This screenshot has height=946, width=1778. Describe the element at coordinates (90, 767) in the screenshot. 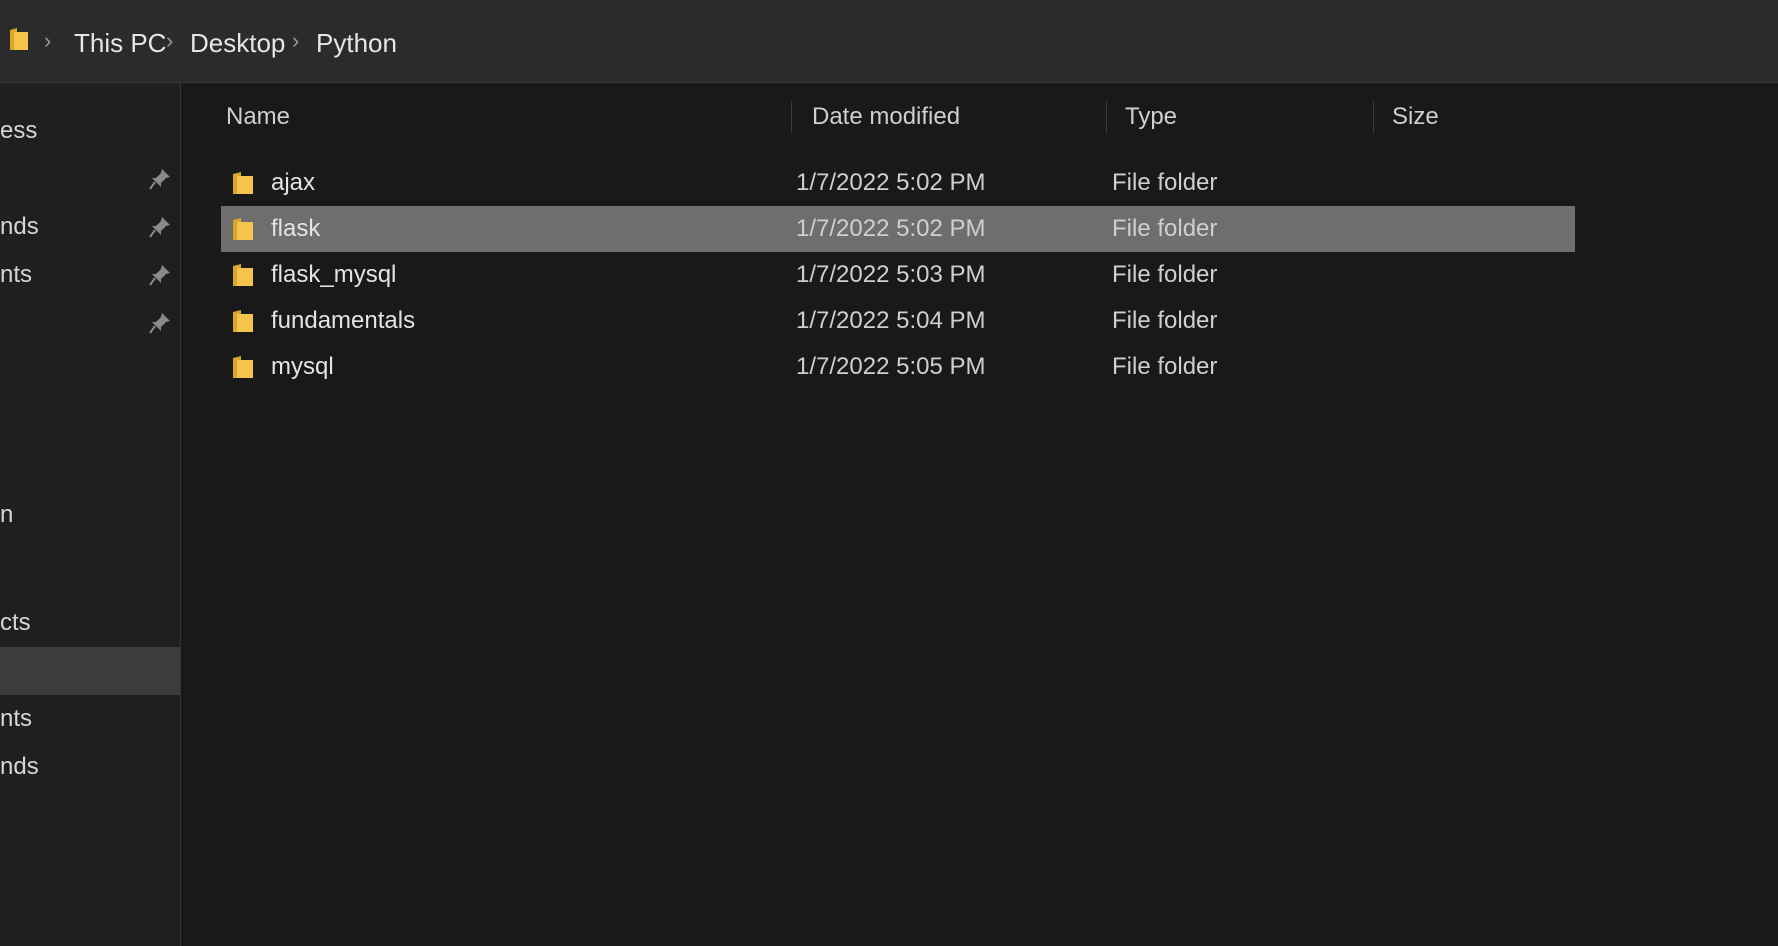

I see `sidebar-item-downloads-2: nds` at that location.